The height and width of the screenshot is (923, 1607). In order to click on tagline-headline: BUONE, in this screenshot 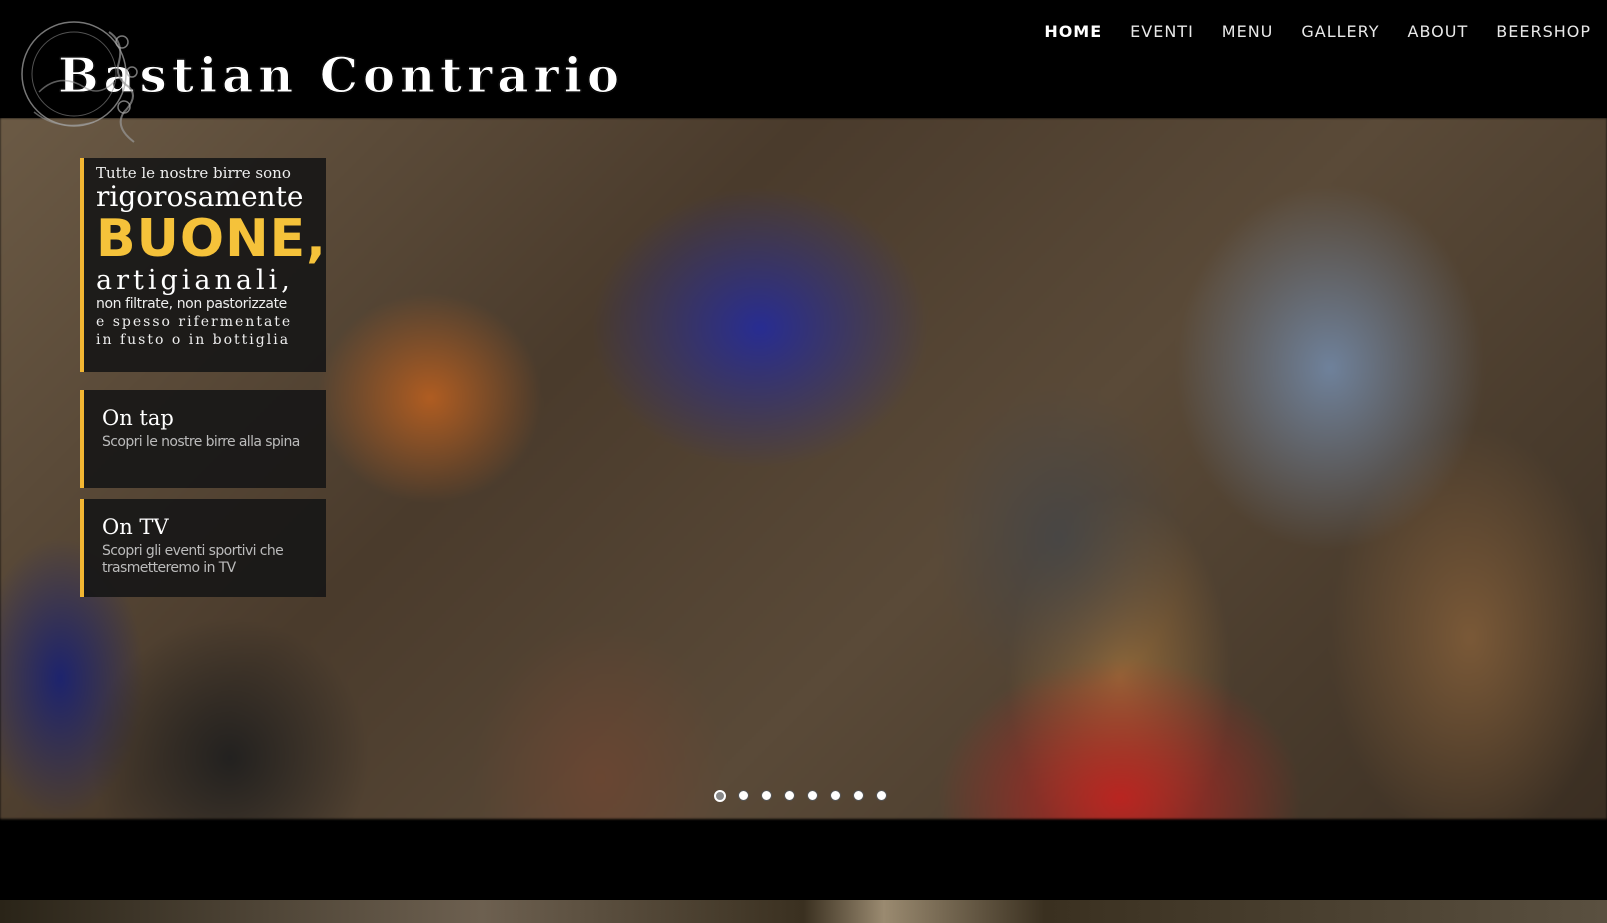, I will do `click(211, 239)`.